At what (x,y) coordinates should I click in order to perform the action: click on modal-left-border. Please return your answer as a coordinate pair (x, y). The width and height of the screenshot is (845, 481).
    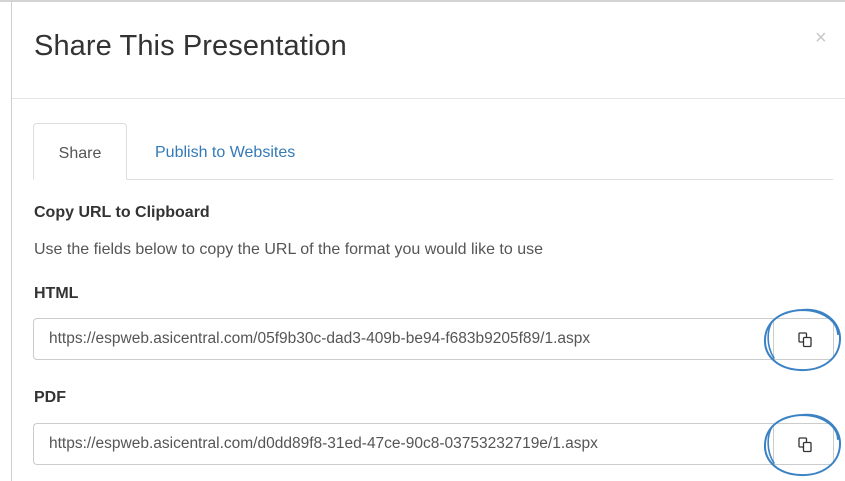
    Looking at the image, I should click on (11, 240).